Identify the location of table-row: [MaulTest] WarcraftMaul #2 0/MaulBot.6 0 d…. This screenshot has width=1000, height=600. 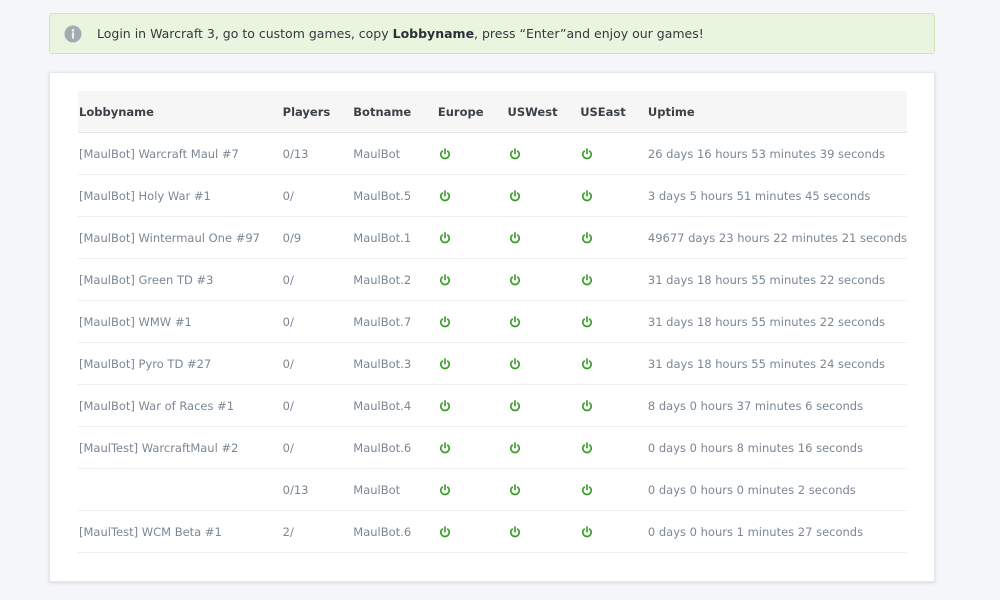
(492, 447).